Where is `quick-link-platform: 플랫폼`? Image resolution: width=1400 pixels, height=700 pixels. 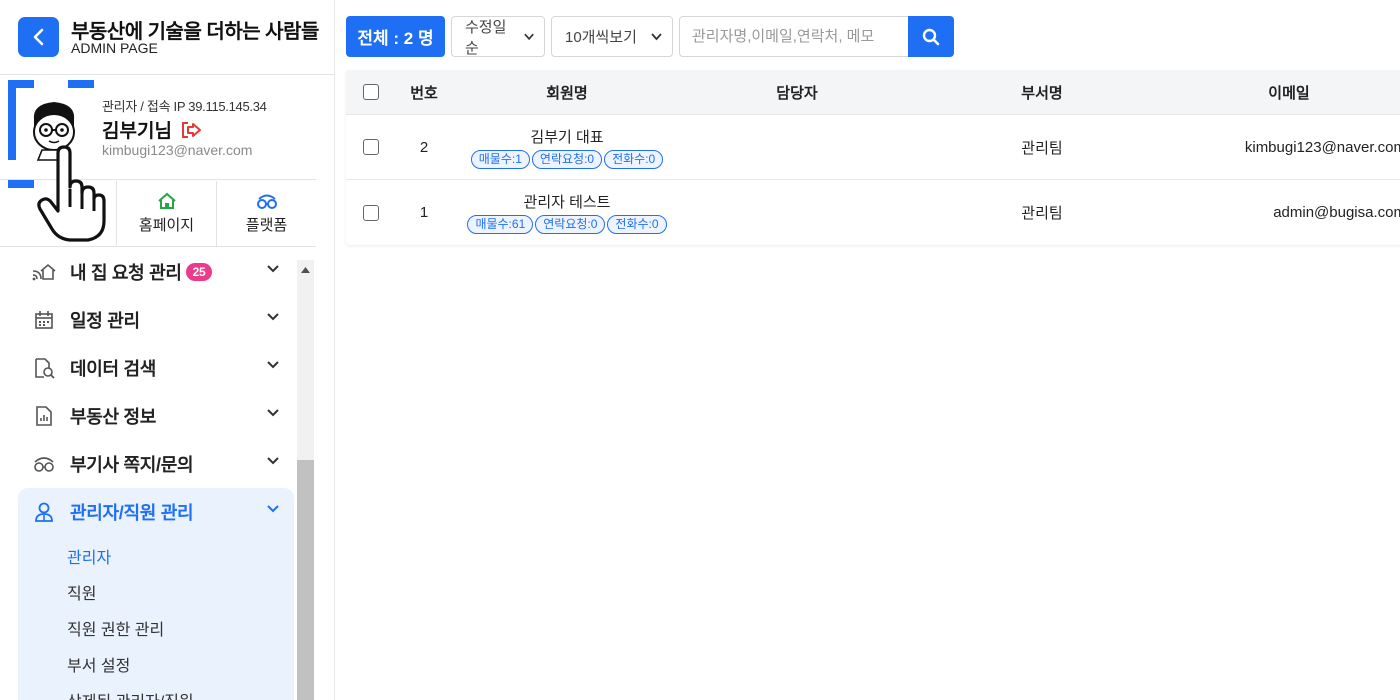
quick-link-platform: 플랫폼 is located at coordinates (266, 213).